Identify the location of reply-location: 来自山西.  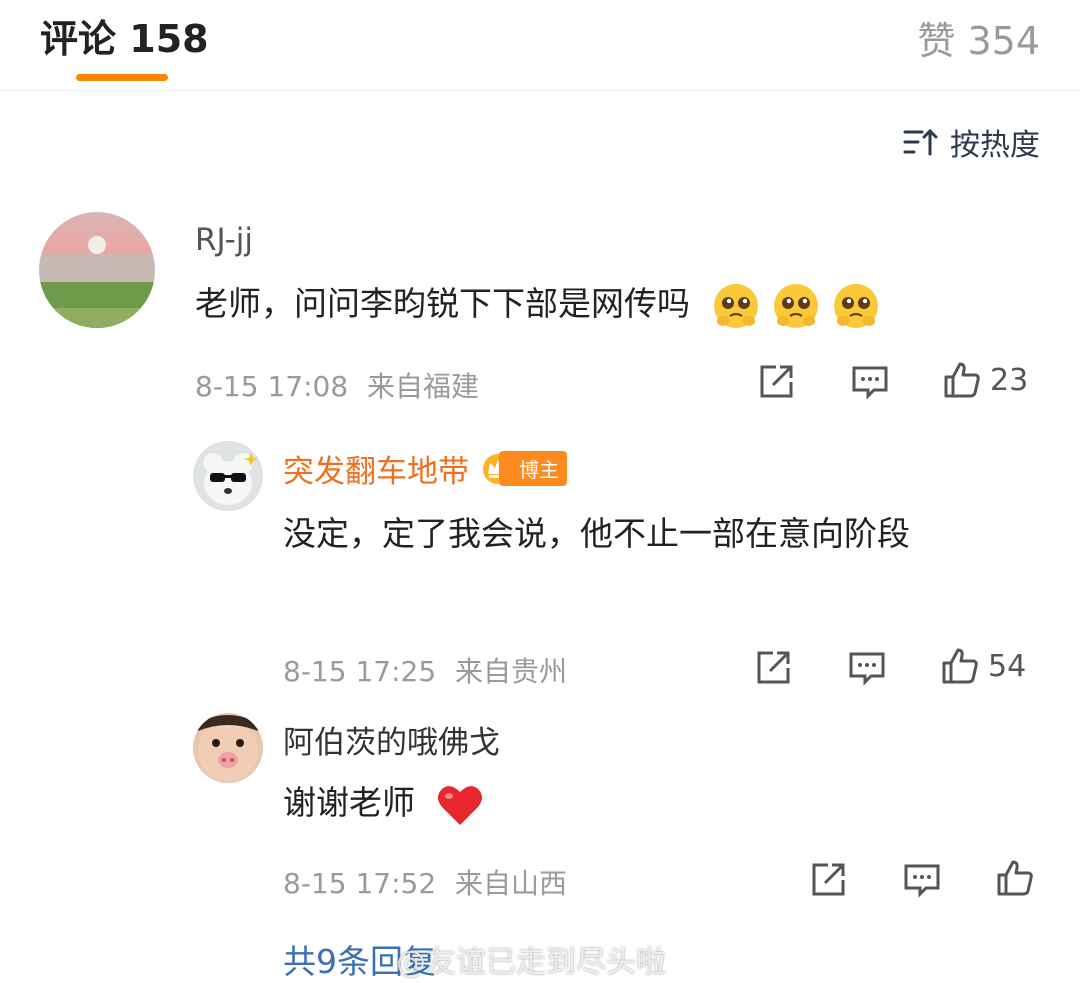
(511, 883).